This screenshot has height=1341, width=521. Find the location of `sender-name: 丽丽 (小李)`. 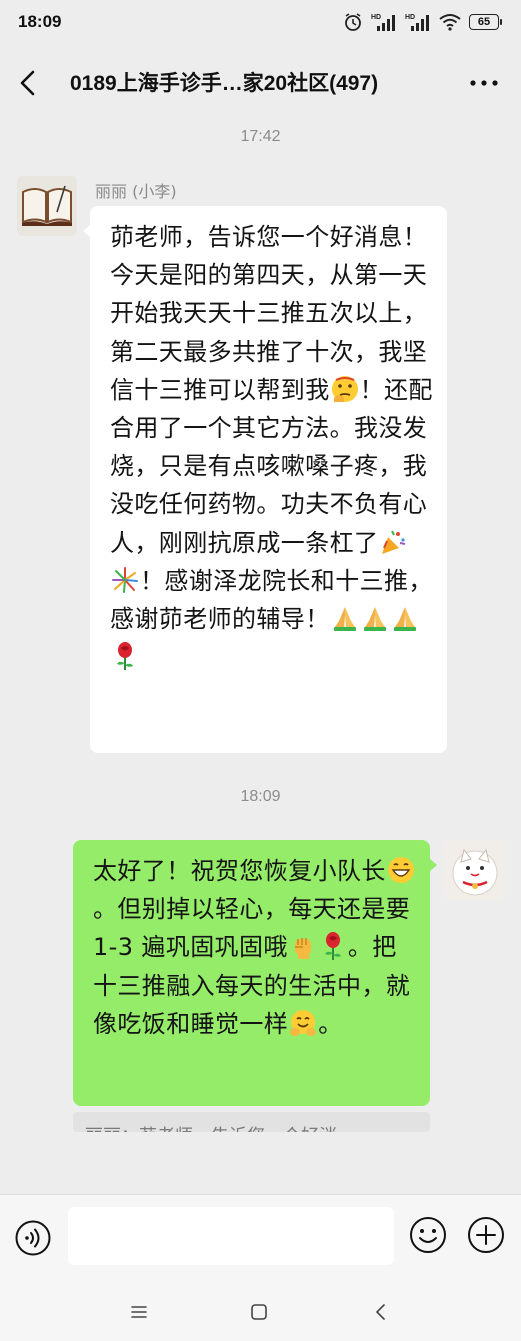

sender-name: 丽丽 (小李) is located at coordinates (136, 191).